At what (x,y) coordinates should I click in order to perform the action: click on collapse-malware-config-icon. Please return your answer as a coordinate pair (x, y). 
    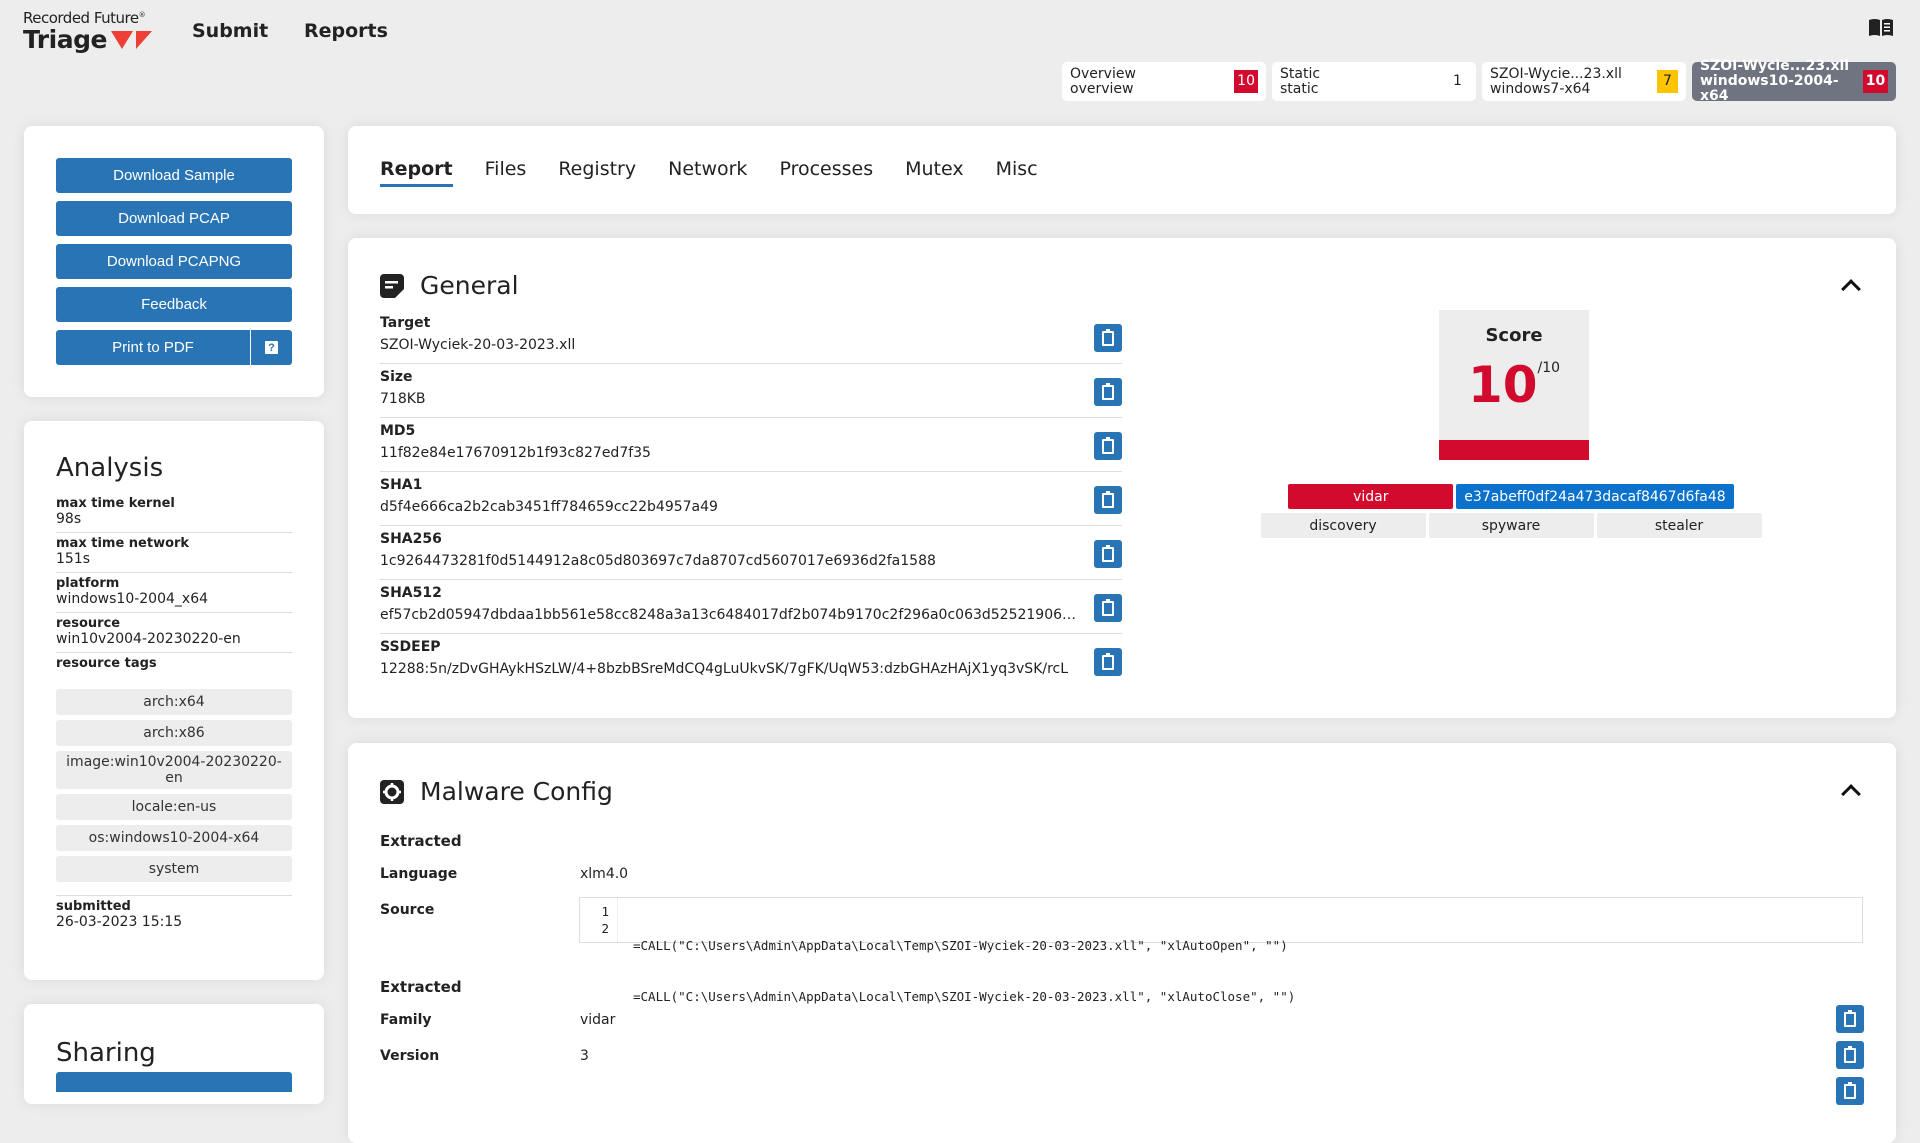
    Looking at the image, I should click on (1851, 794).